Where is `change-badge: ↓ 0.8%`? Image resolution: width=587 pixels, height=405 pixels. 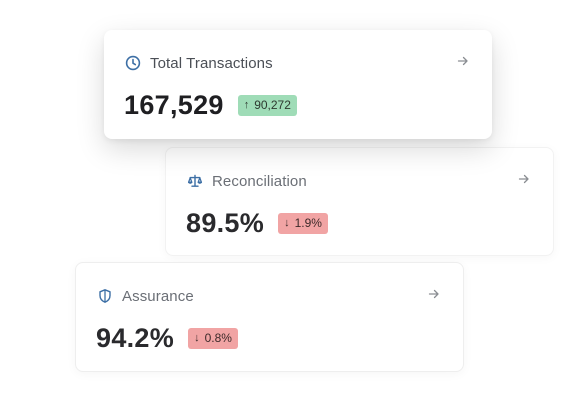
change-badge: ↓ 0.8% is located at coordinates (213, 338).